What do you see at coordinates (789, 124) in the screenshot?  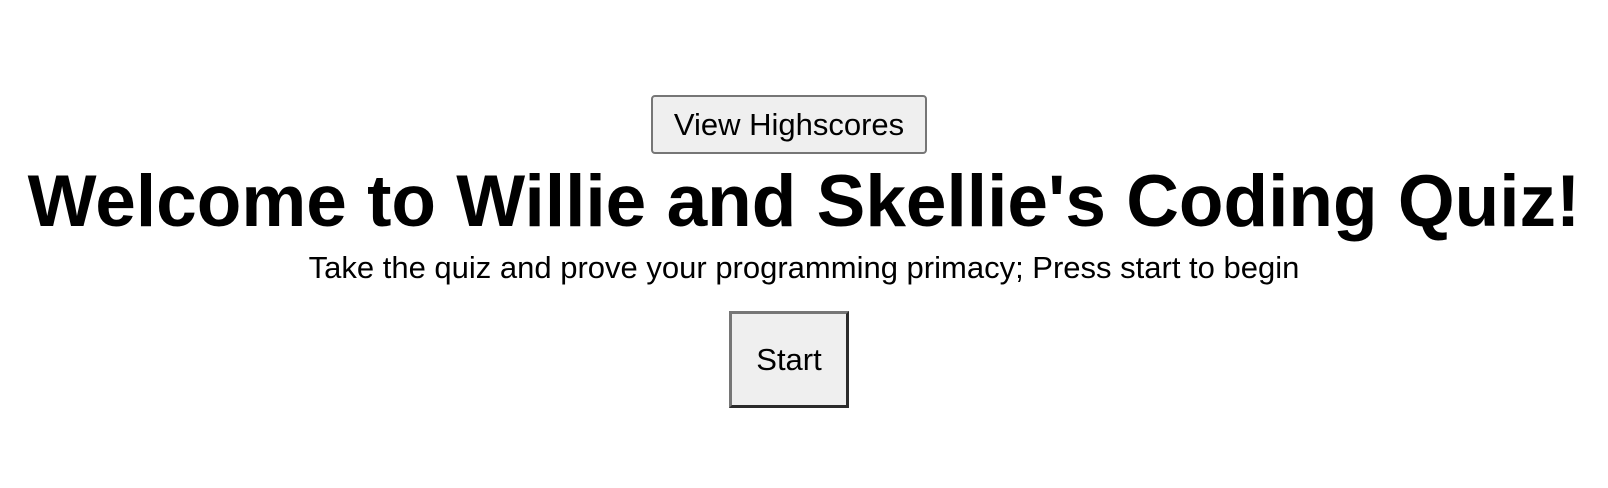 I see `view-highscores-button: View Highscores` at bounding box center [789, 124].